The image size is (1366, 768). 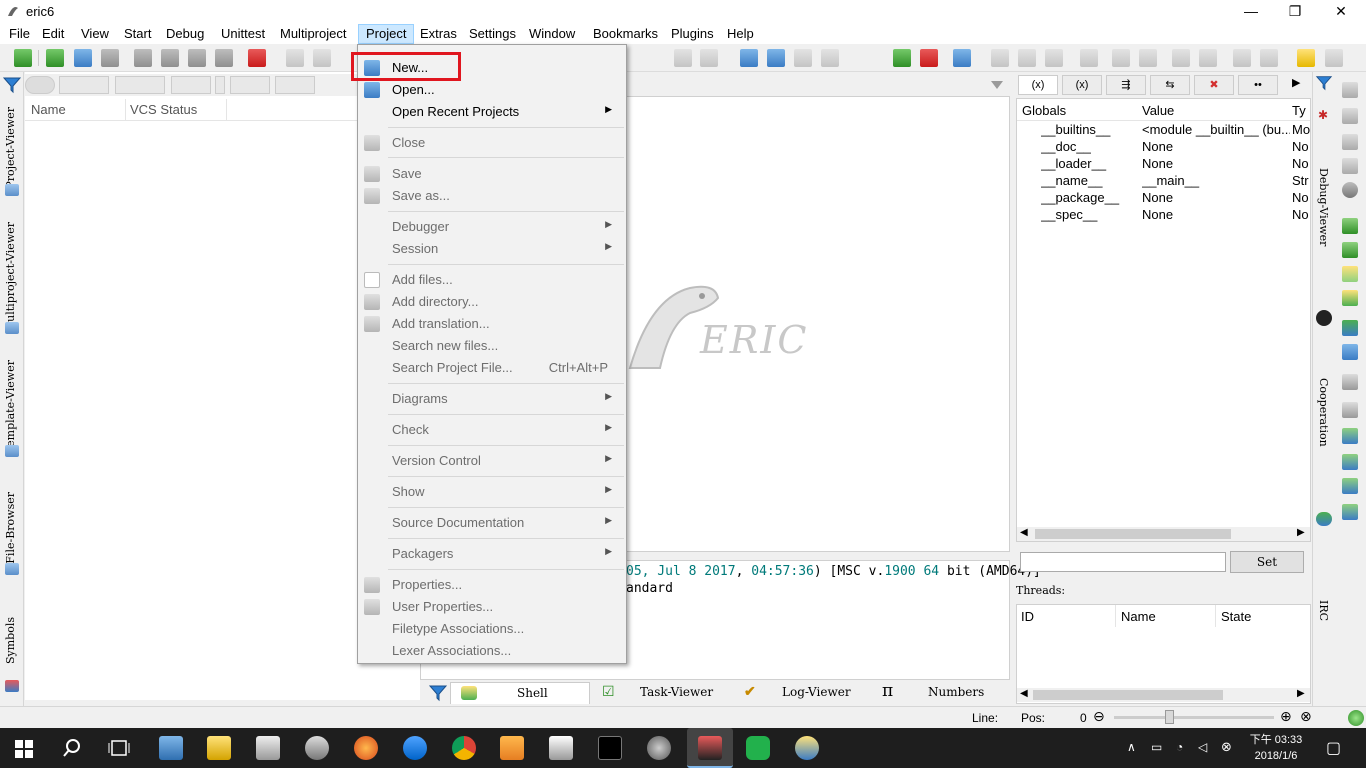 I want to click on column-state: State, so click(x=1236, y=616).